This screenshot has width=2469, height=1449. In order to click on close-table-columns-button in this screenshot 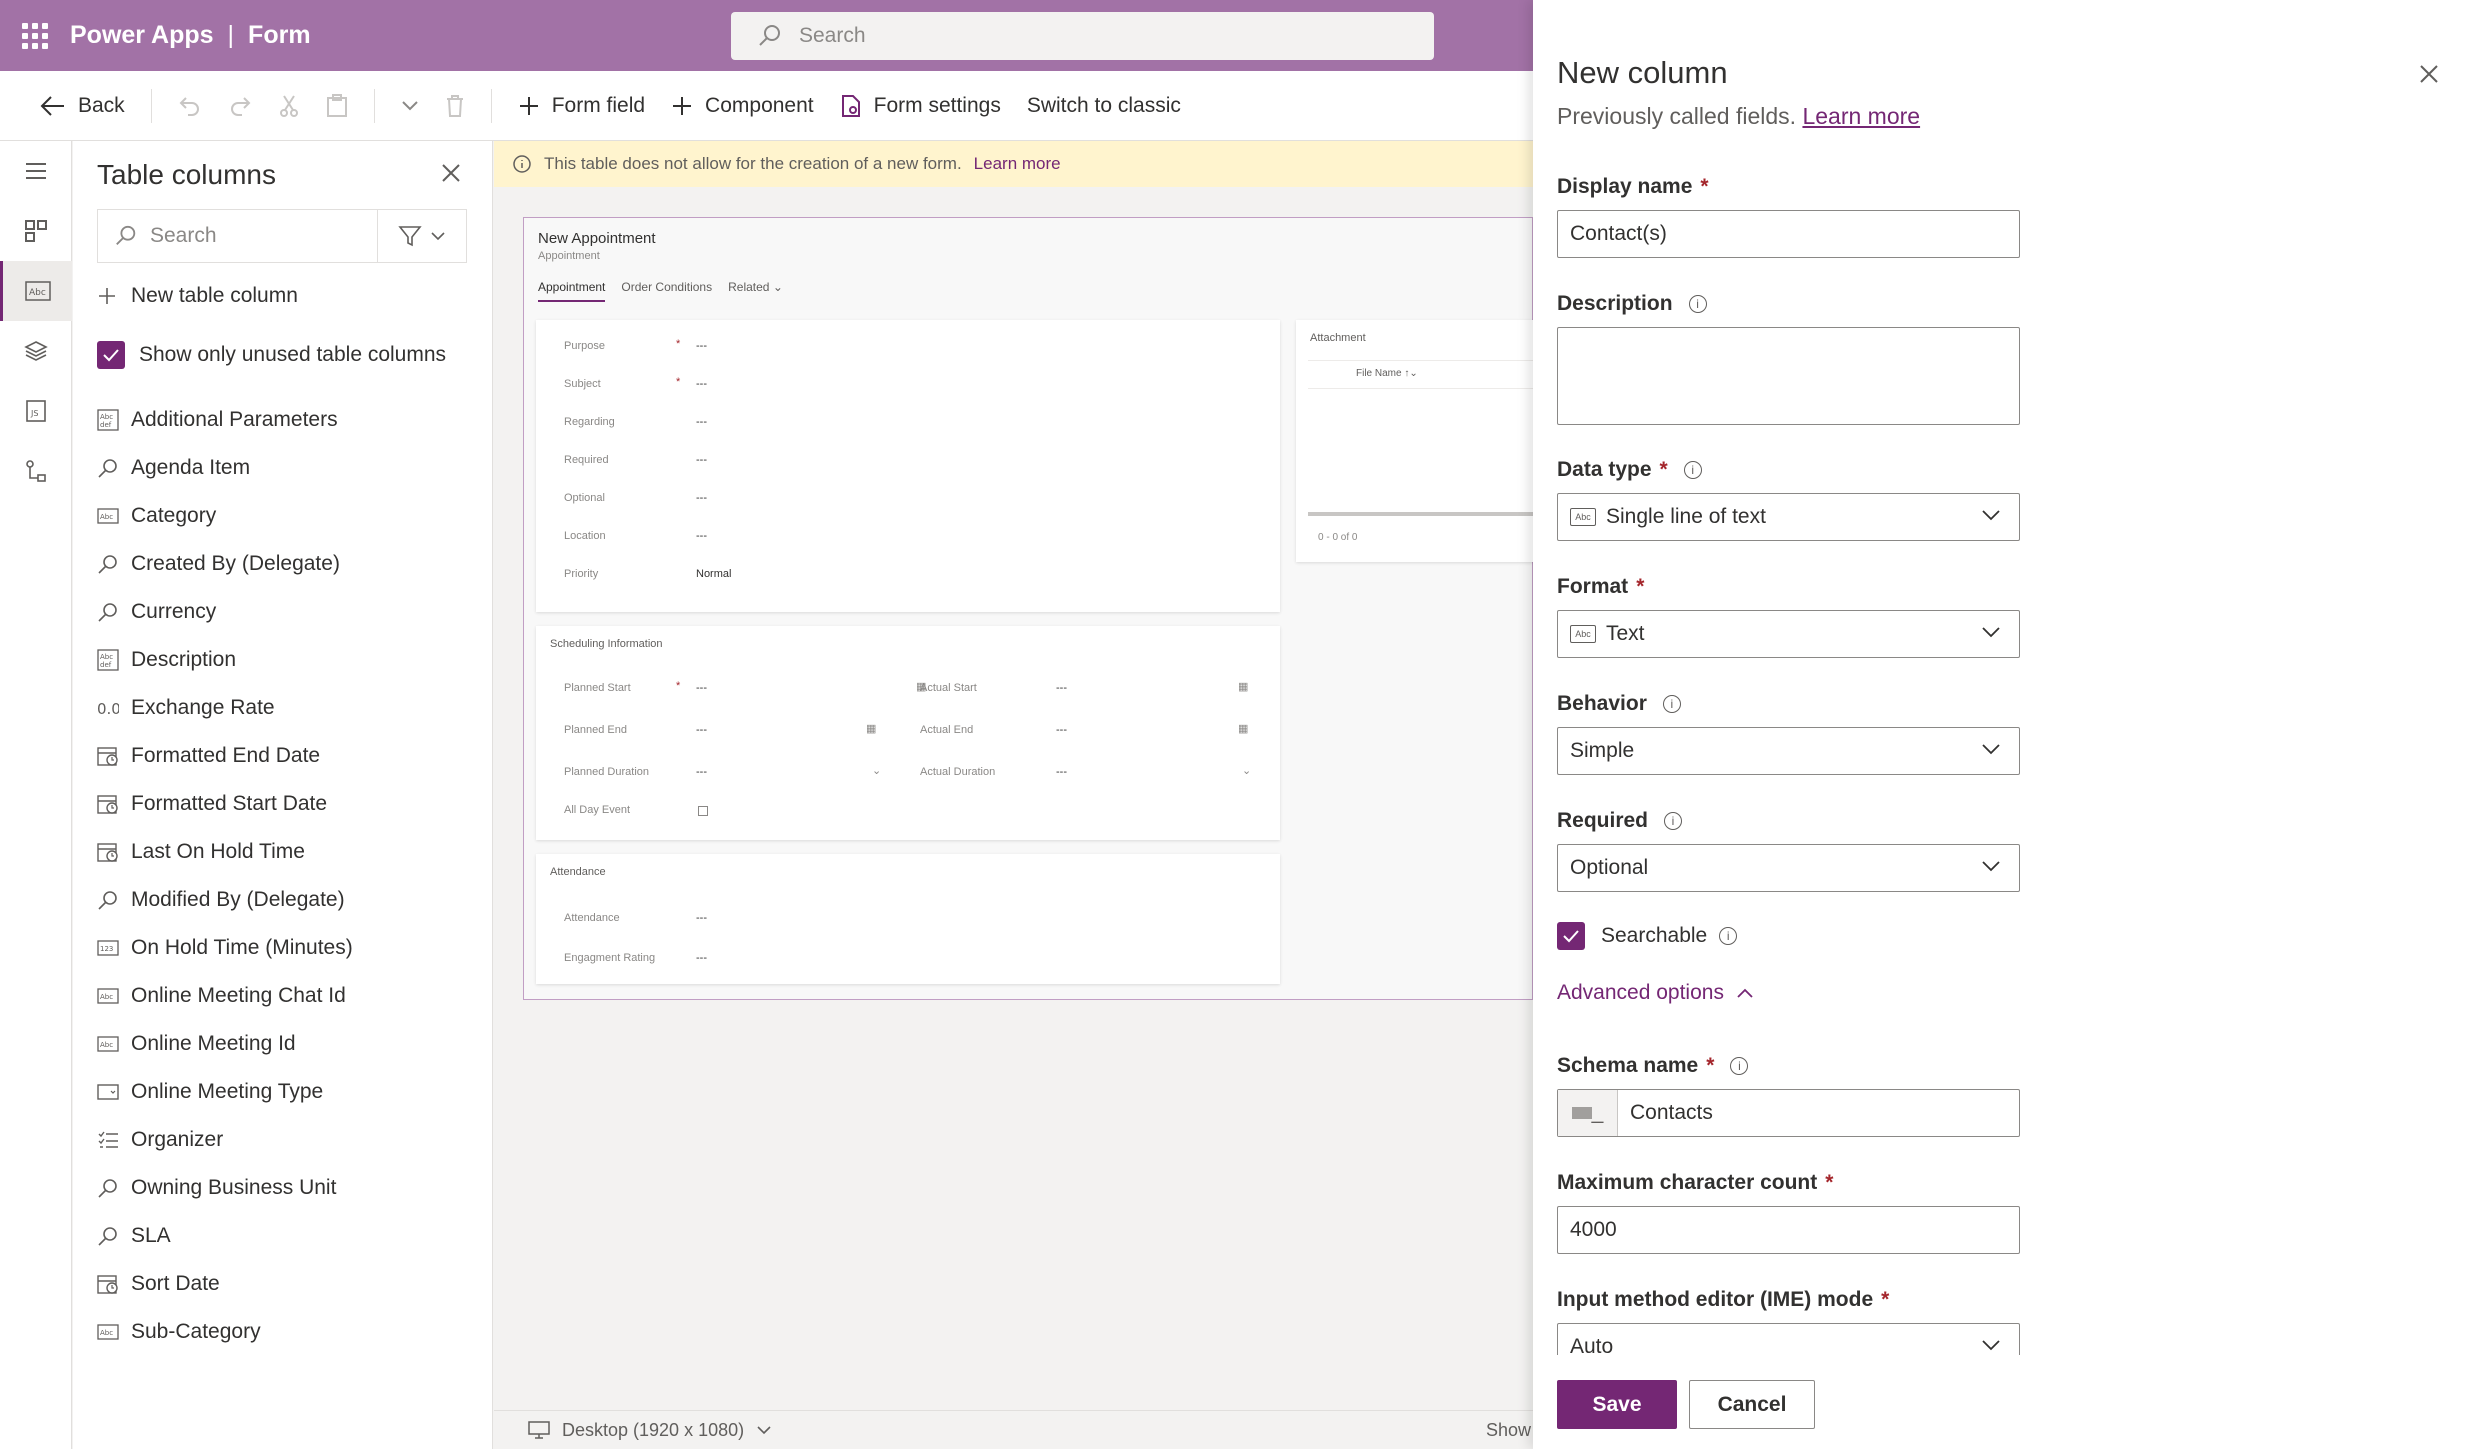, I will do `click(451, 175)`.